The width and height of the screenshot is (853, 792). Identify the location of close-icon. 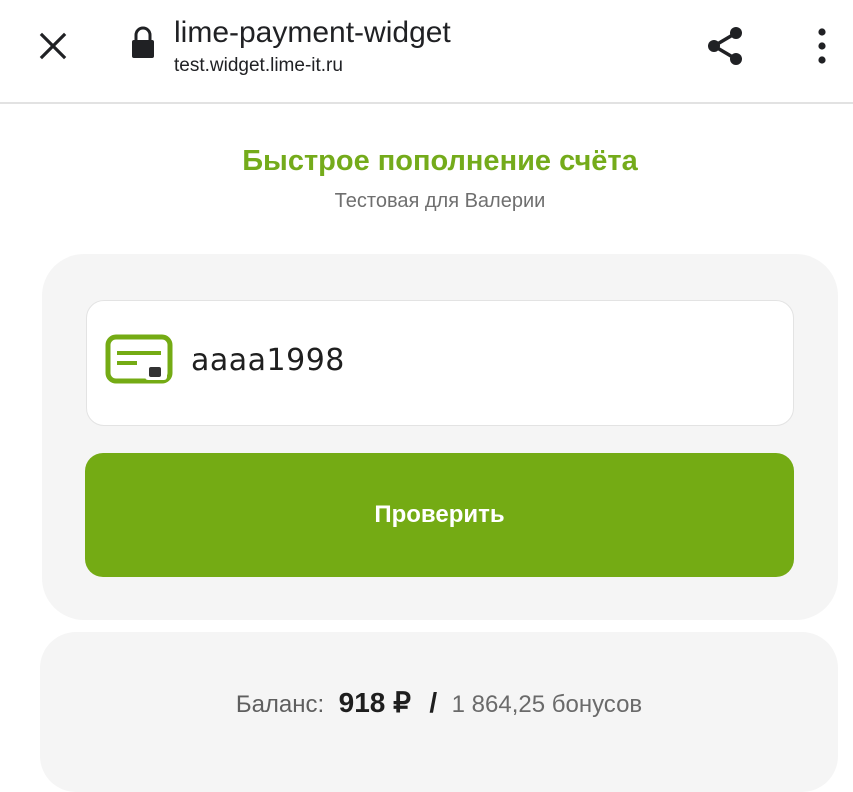
(53, 46).